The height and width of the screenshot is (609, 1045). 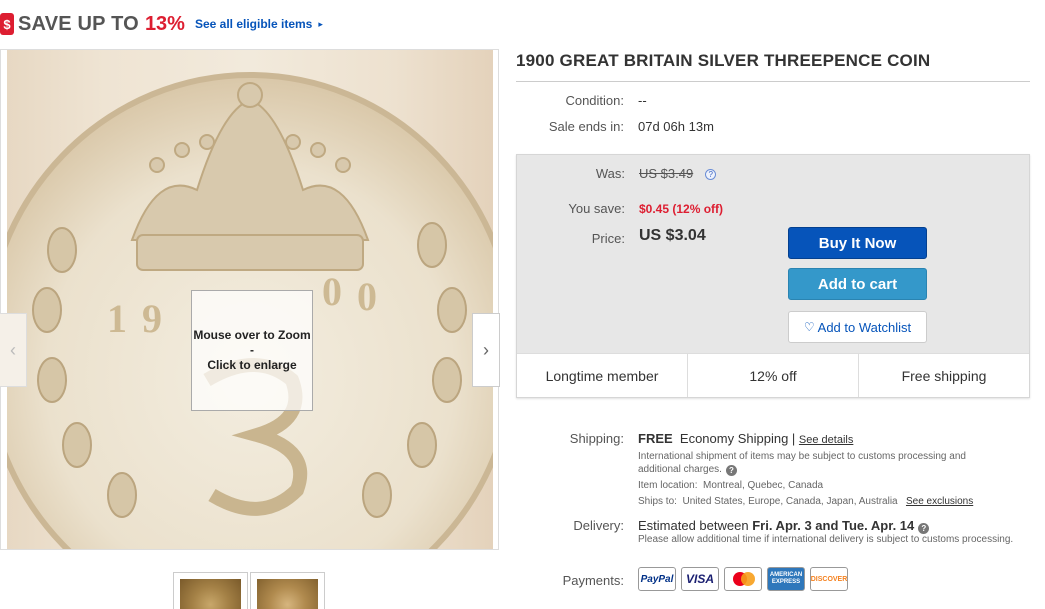 What do you see at coordinates (668, 485) in the screenshot?
I see `item-location-label: Item location:` at bounding box center [668, 485].